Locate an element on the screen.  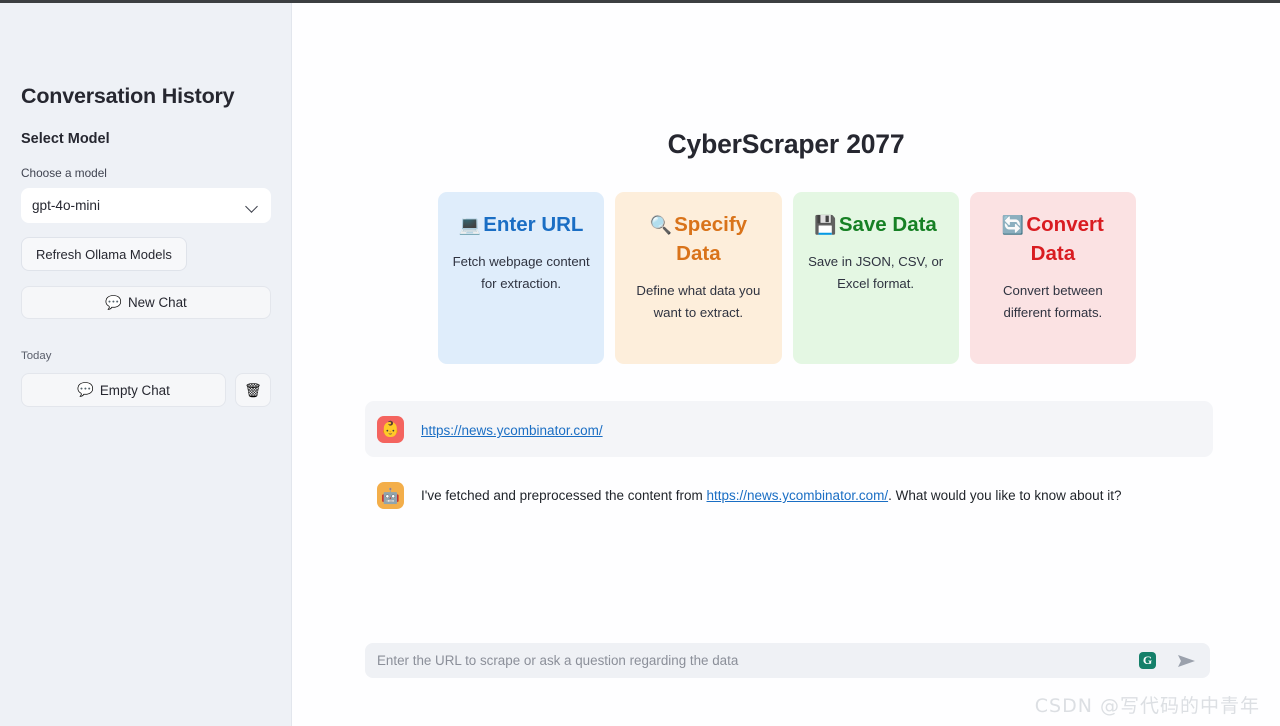
feature-card-title-text: Convert Data is located at coordinates (1065, 239).